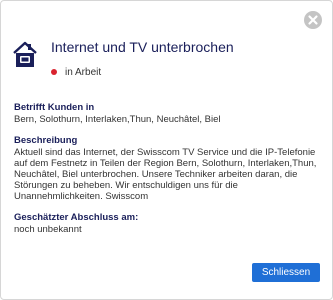  I want to click on dialog-title: Internet und TV unterbrochen, so click(142, 47).